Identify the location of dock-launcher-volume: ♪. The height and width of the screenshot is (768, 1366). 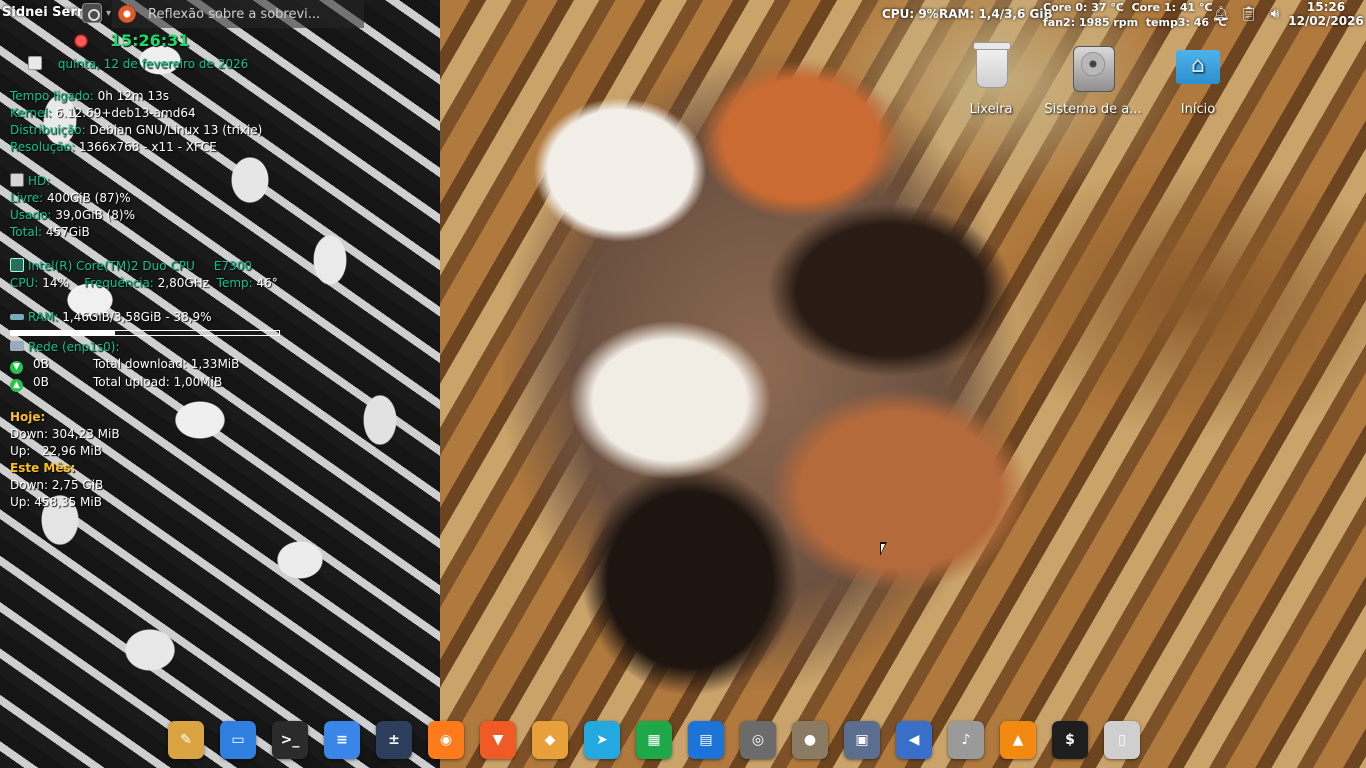
(966, 740).